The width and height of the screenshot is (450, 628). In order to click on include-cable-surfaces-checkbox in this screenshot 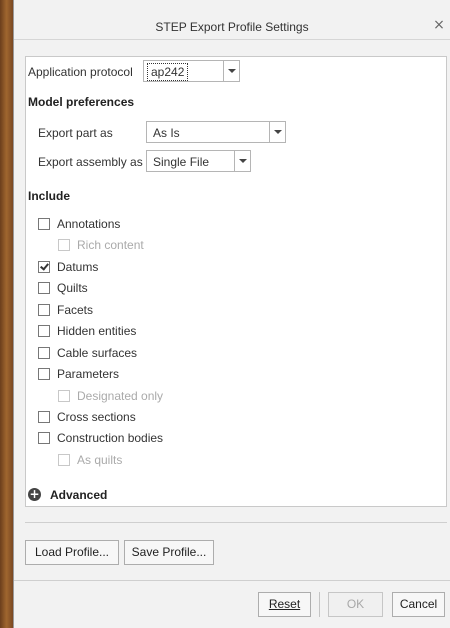, I will do `click(44, 353)`.